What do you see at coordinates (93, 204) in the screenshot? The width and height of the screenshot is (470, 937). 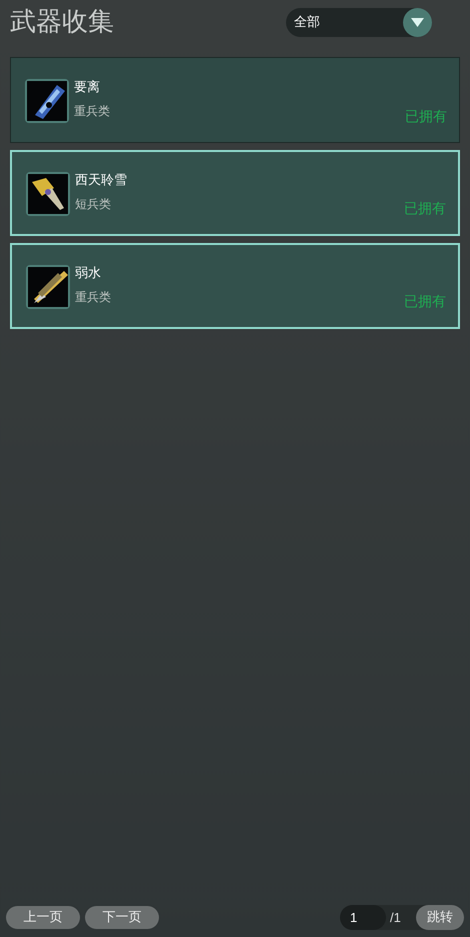 I see `weapon-category: 短兵类` at bounding box center [93, 204].